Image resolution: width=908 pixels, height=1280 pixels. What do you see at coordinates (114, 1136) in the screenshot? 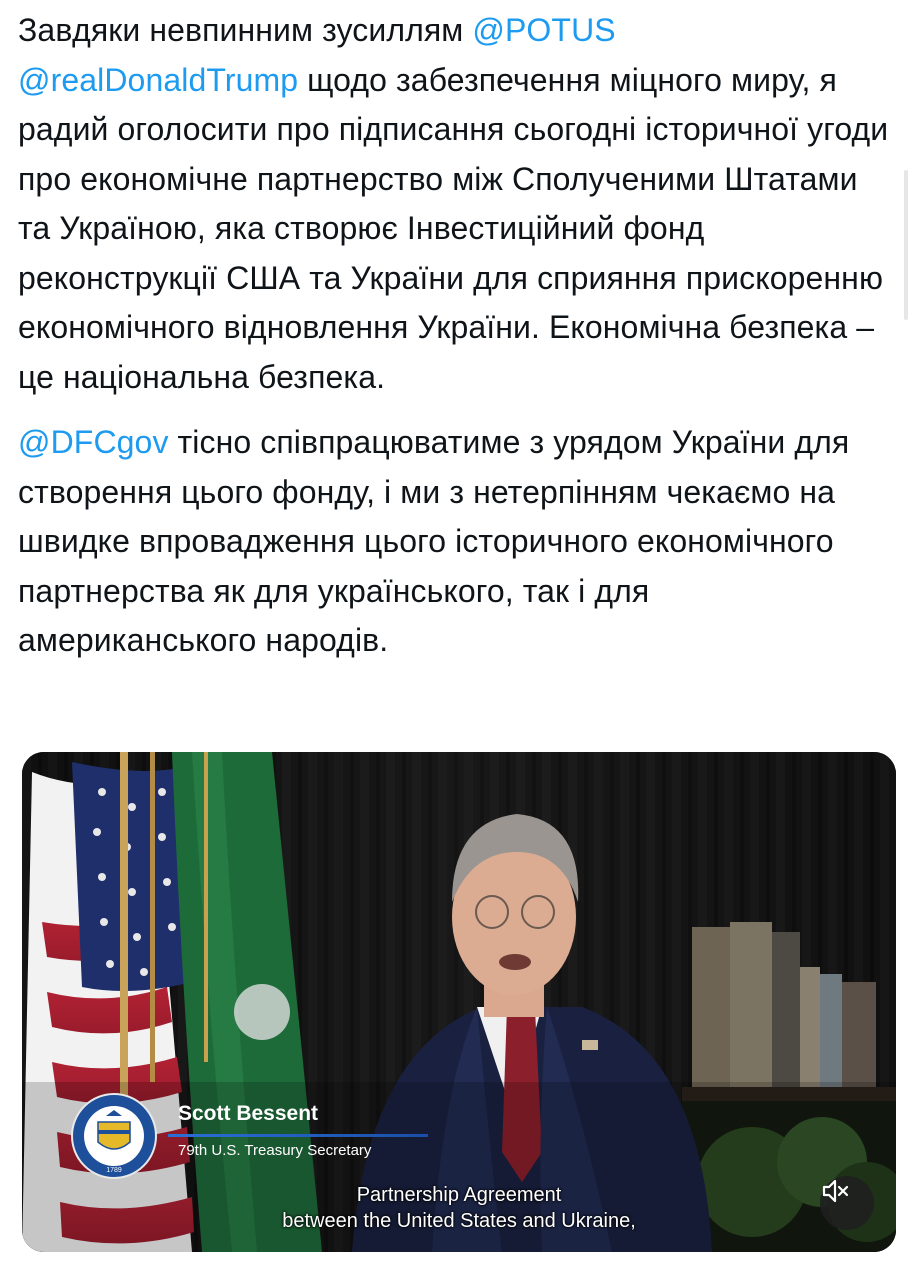
I see `treasury-seal-icon: 1789` at bounding box center [114, 1136].